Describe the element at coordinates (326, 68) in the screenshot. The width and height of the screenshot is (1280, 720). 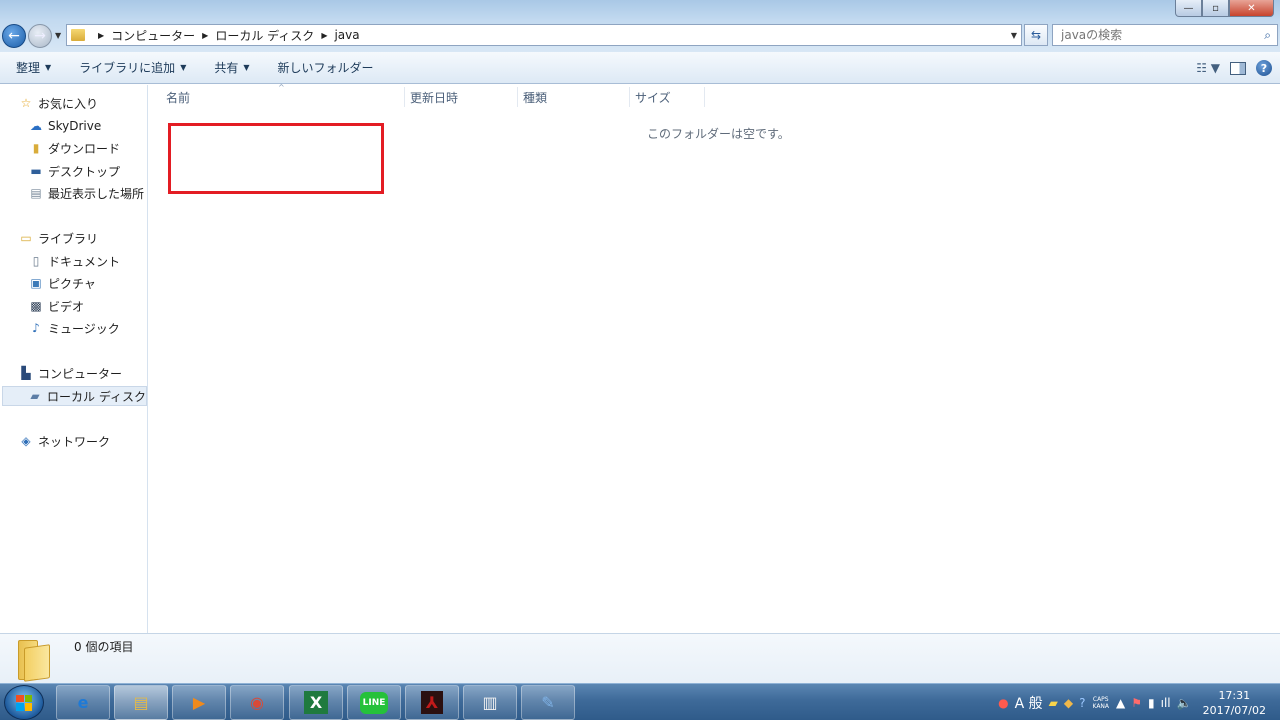
I see `new-folder-button: 新しいフォルダー` at that location.